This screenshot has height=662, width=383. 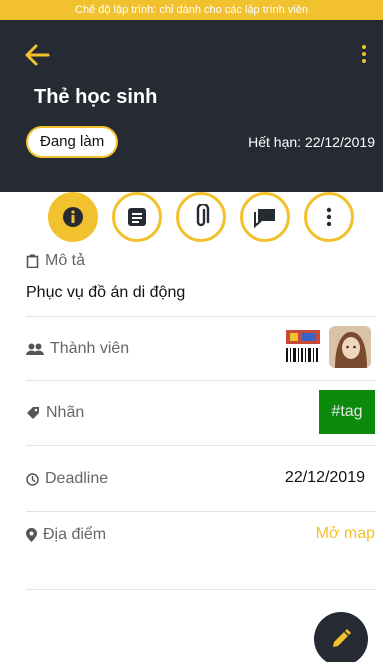 I want to click on tab-attachments, so click(x=201, y=217).